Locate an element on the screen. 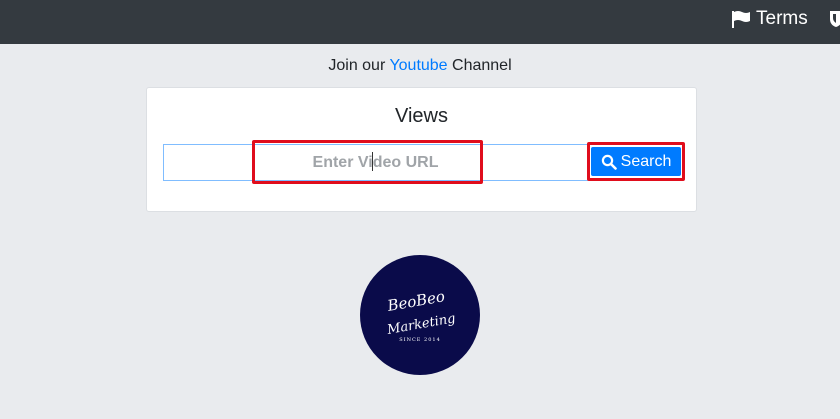 The image size is (840, 419). search-button: Search is located at coordinates (636, 161).